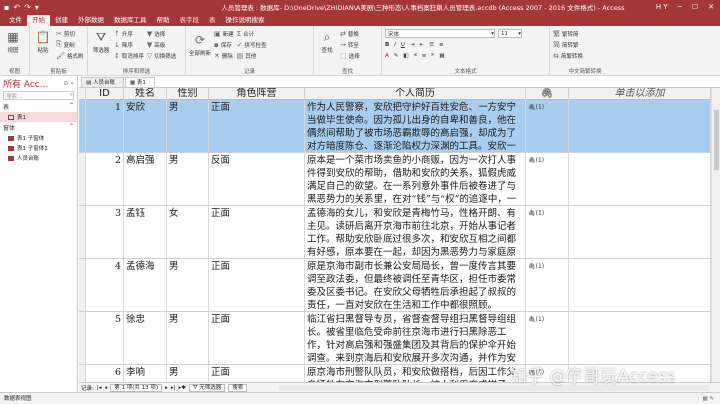 The width and height of the screenshot is (720, 404). What do you see at coordinates (161, 44) in the screenshot?
I see `advanced-button: ▼ 高级` at bounding box center [161, 44].